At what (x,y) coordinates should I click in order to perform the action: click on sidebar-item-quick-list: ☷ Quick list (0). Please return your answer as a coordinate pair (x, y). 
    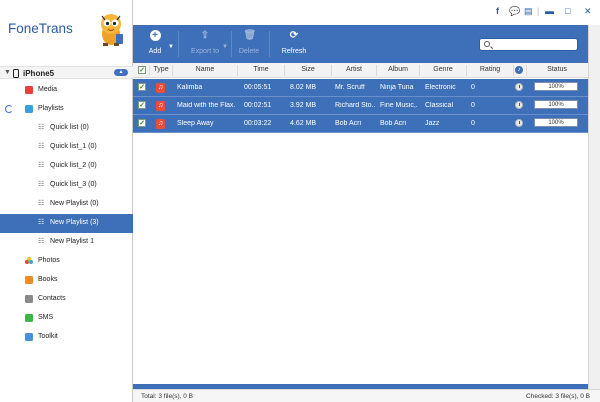
    Looking at the image, I should click on (66, 128).